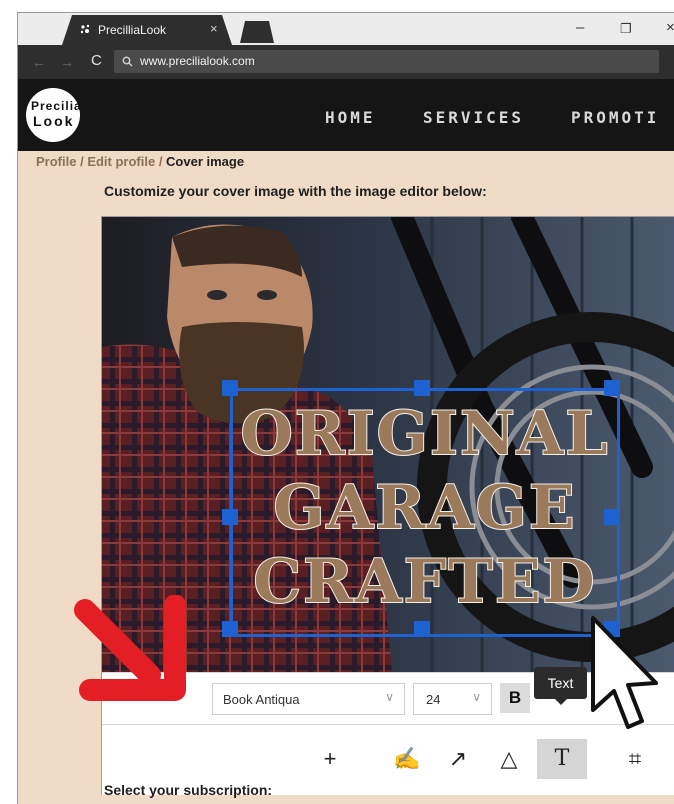 The width and height of the screenshot is (674, 804). What do you see at coordinates (626, 29) in the screenshot?
I see `restore-button: ❐` at bounding box center [626, 29].